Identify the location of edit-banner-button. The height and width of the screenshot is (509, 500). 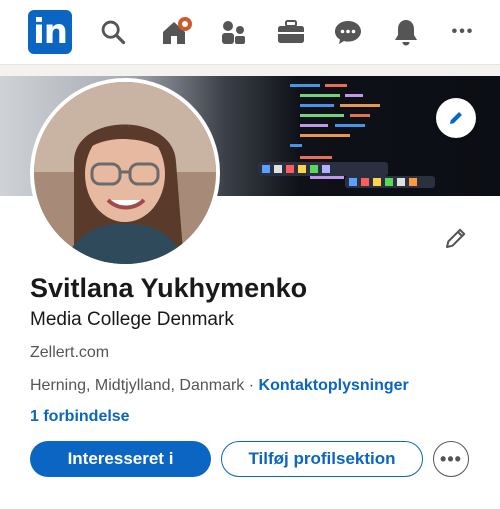
(456, 118).